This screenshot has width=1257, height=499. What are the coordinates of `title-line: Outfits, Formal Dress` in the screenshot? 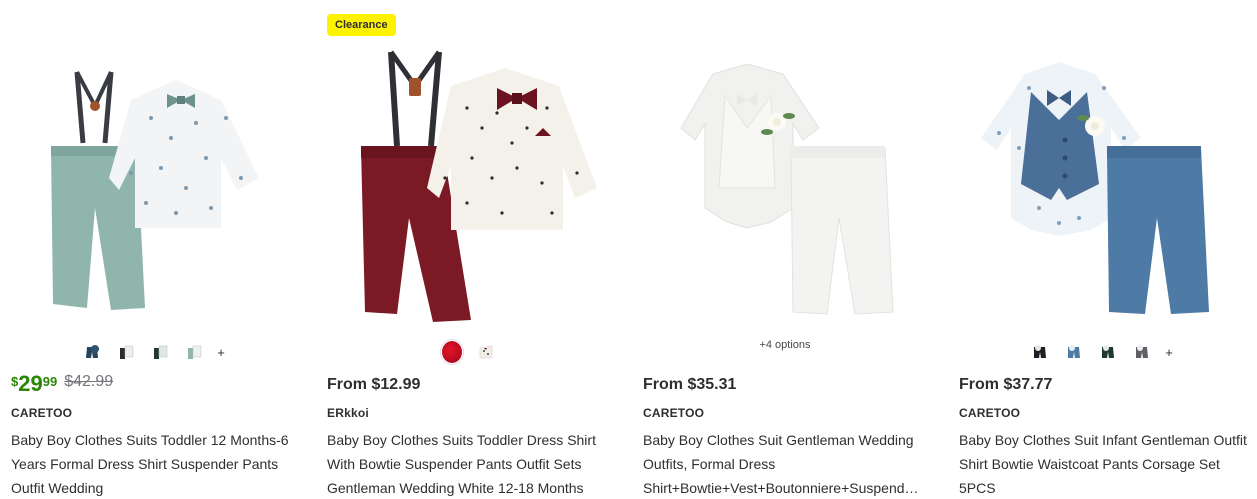 It's located at (709, 464).